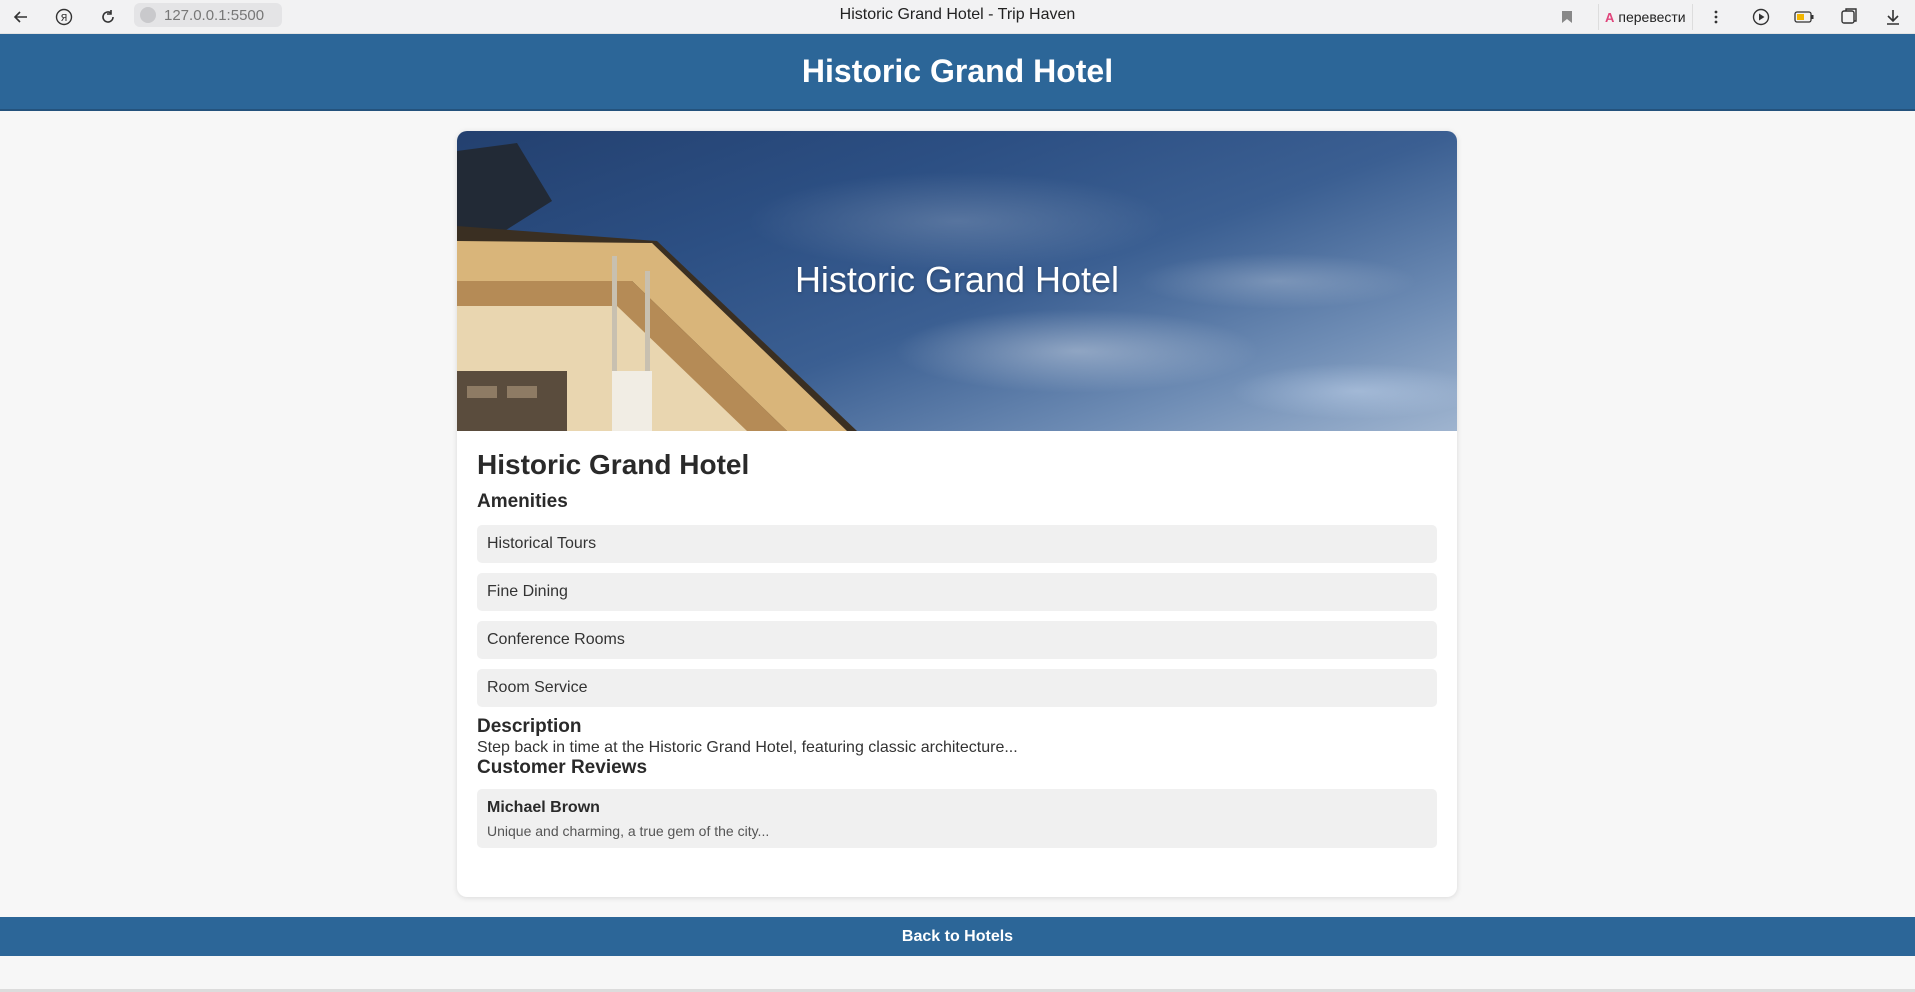 The width and height of the screenshot is (1915, 992). Describe the element at coordinates (1849, 17) in the screenshot. I see `collections-icon` at that location.